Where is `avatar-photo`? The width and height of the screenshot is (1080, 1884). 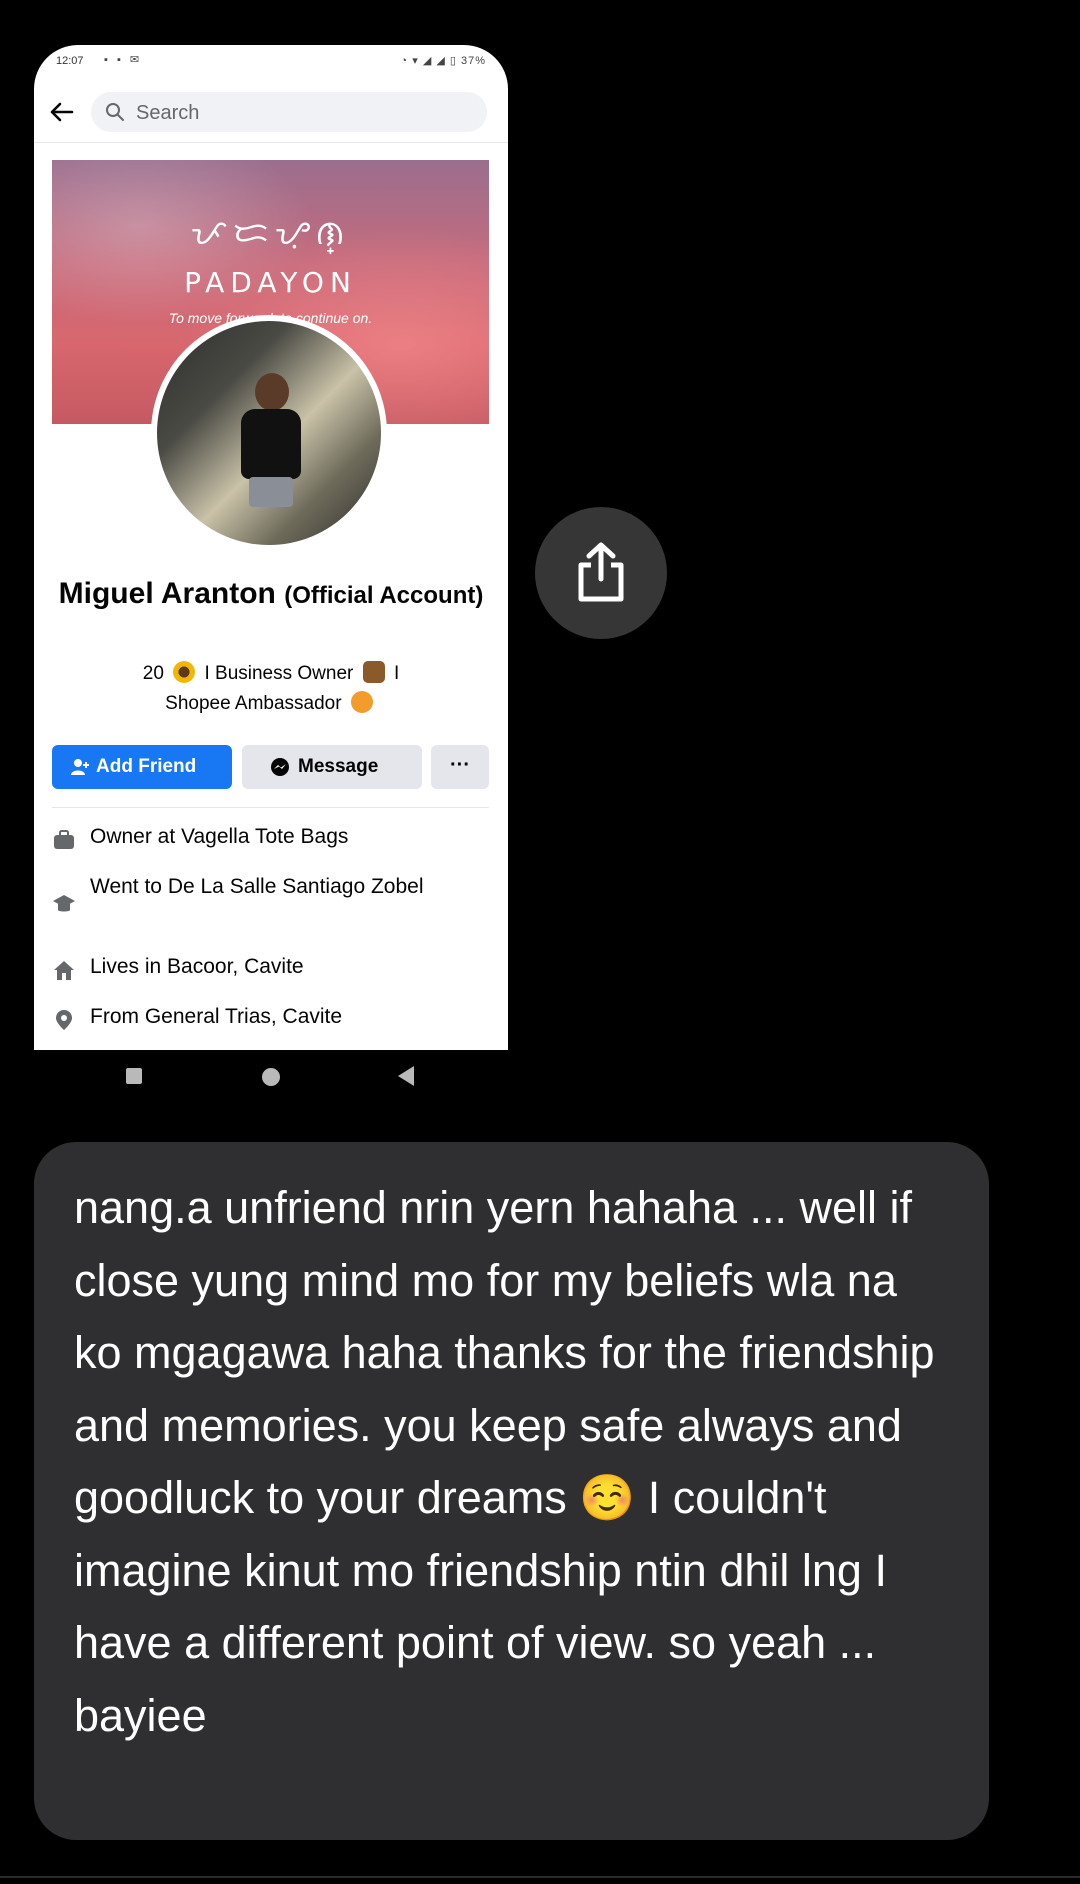
avatar-photo is located at coordinates (269, 433).